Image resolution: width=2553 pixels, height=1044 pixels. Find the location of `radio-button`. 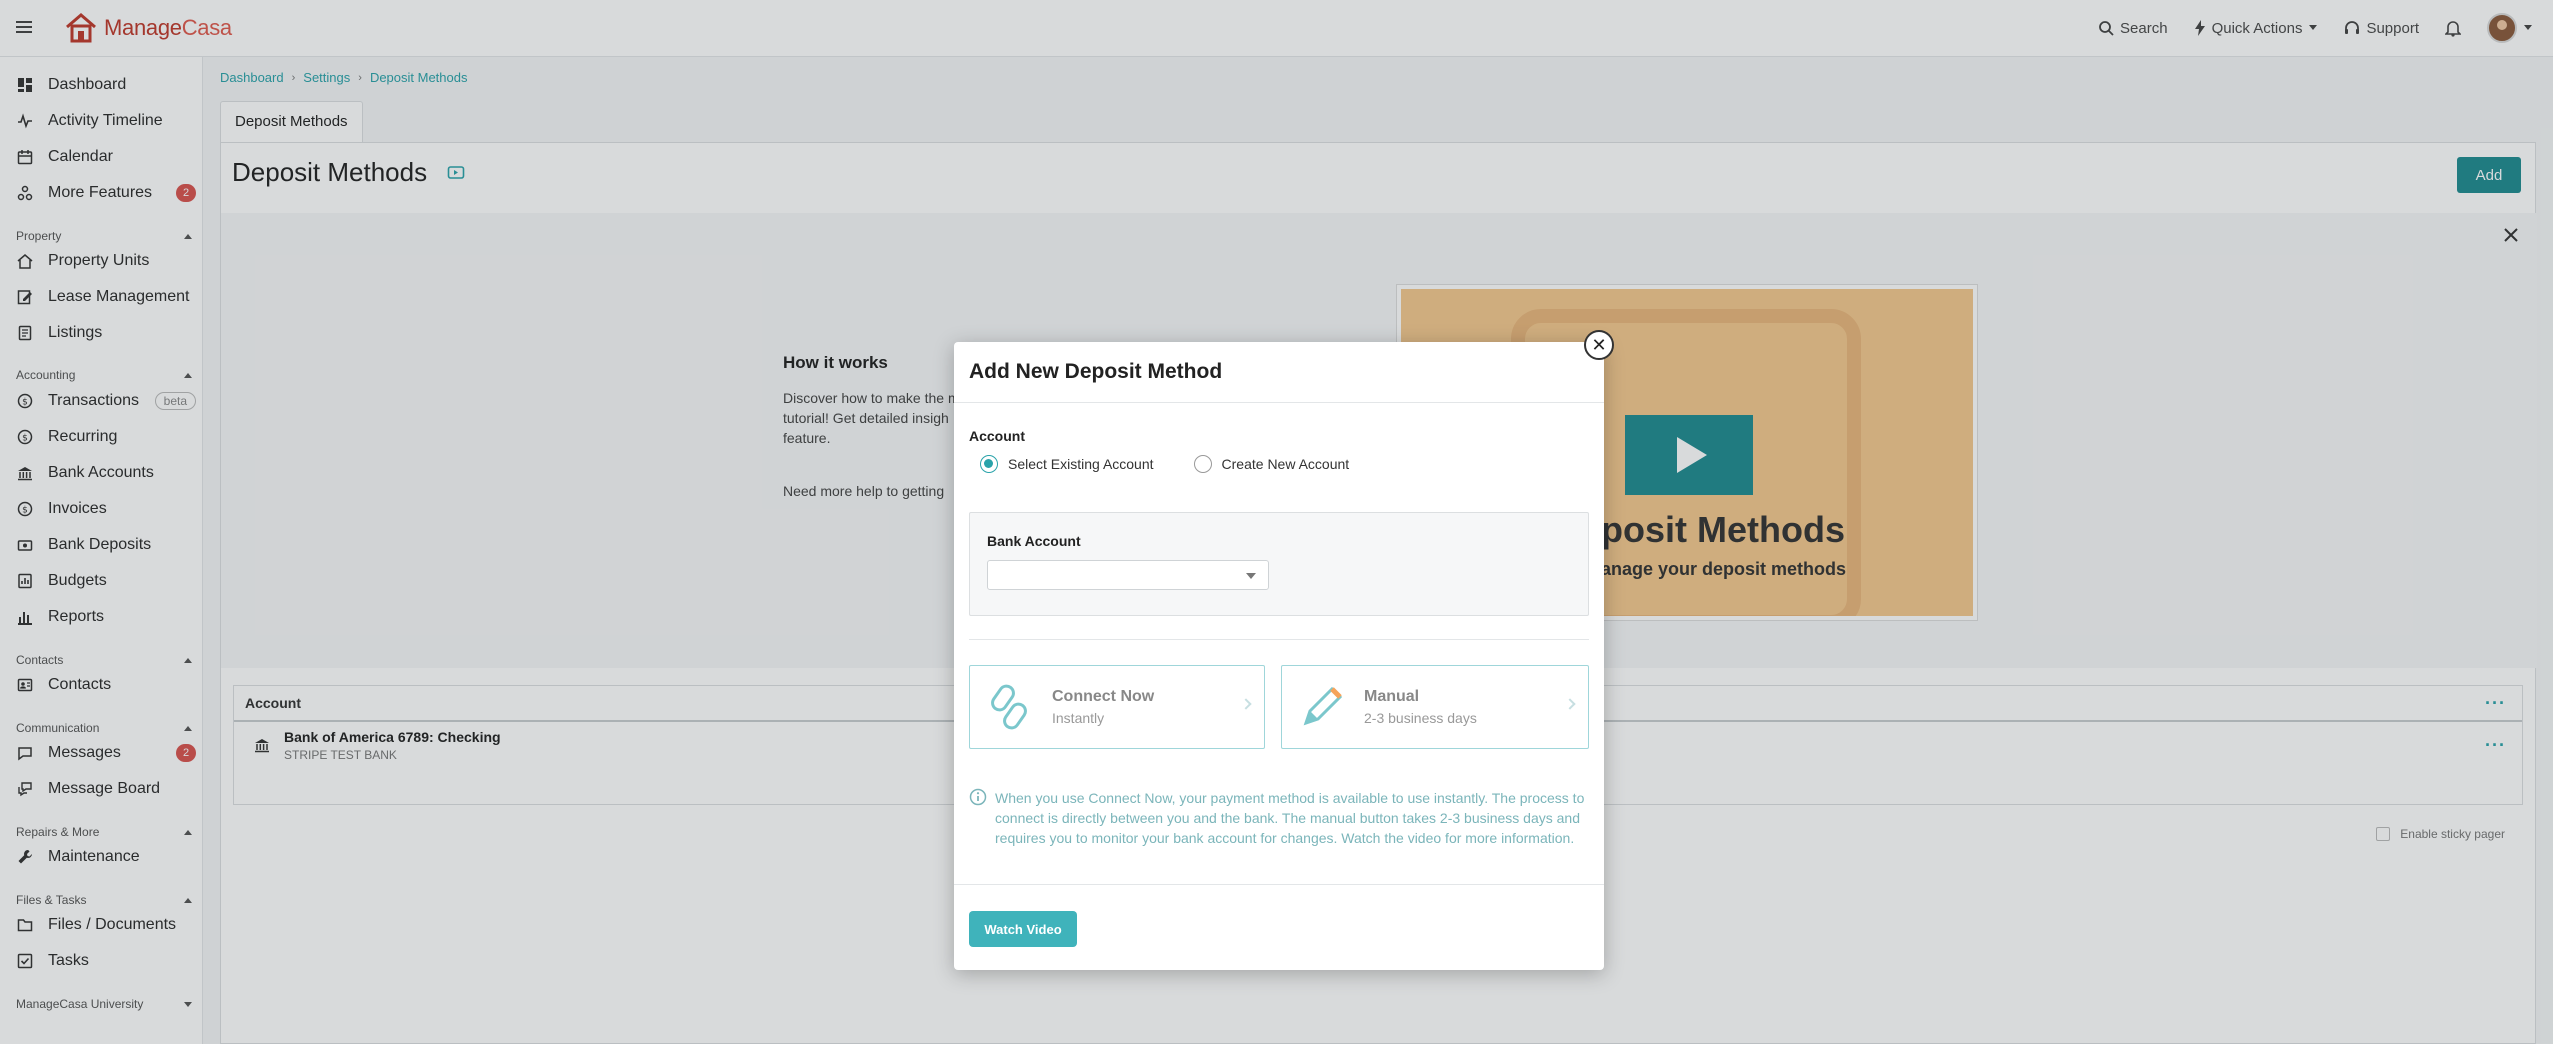

radio-button is located at coordinates (1202, 464).